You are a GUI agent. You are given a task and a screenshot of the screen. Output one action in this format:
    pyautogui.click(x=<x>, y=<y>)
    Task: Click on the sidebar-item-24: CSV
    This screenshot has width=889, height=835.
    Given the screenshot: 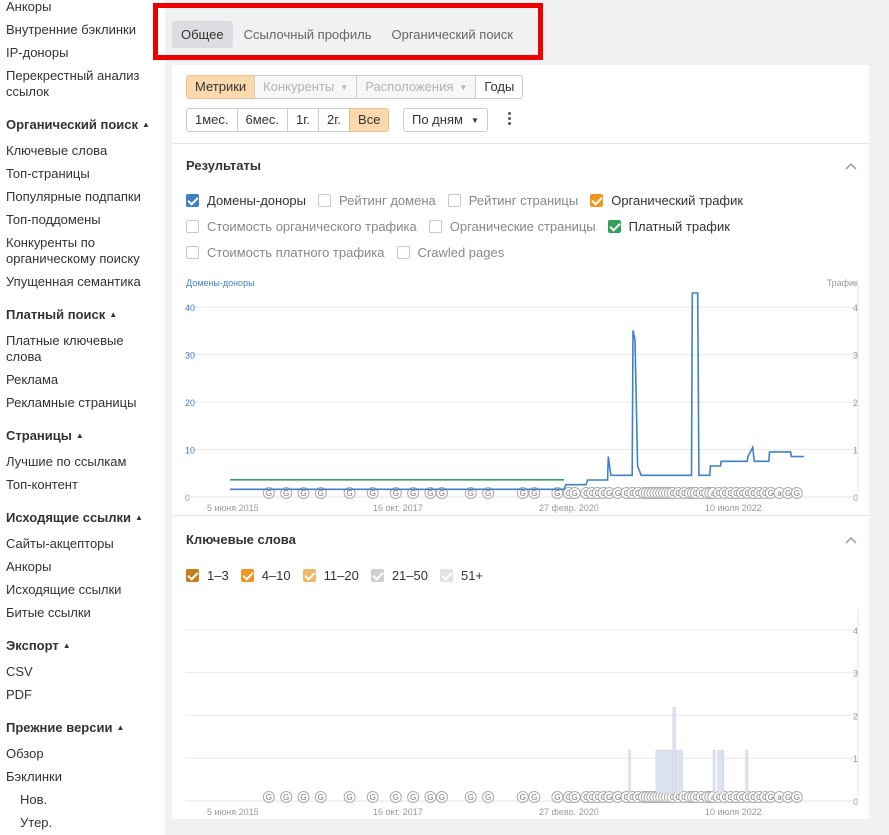 What is the action you would take?
    pyautogui.click(x=83, y=672)
    